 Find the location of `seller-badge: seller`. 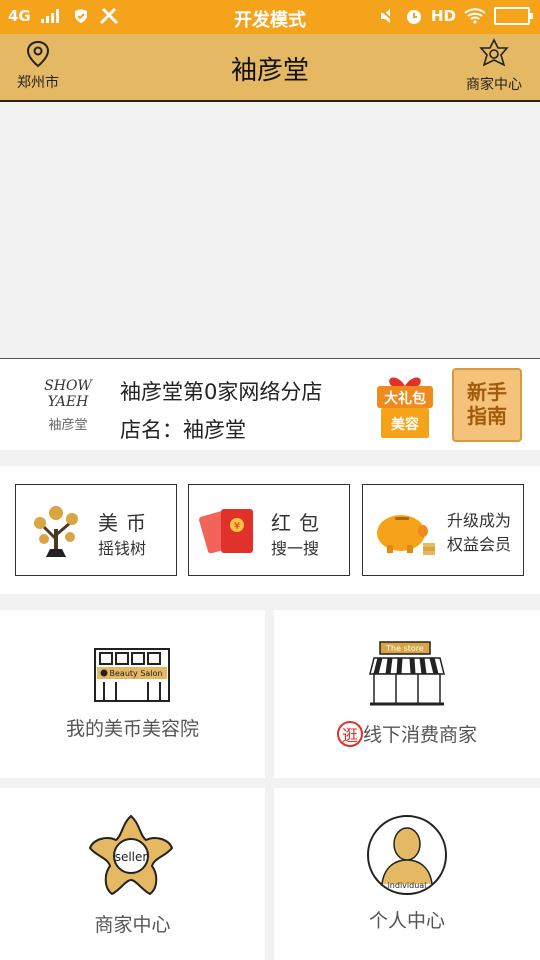

seller-badge: seller is located at coordinates (131, 857).